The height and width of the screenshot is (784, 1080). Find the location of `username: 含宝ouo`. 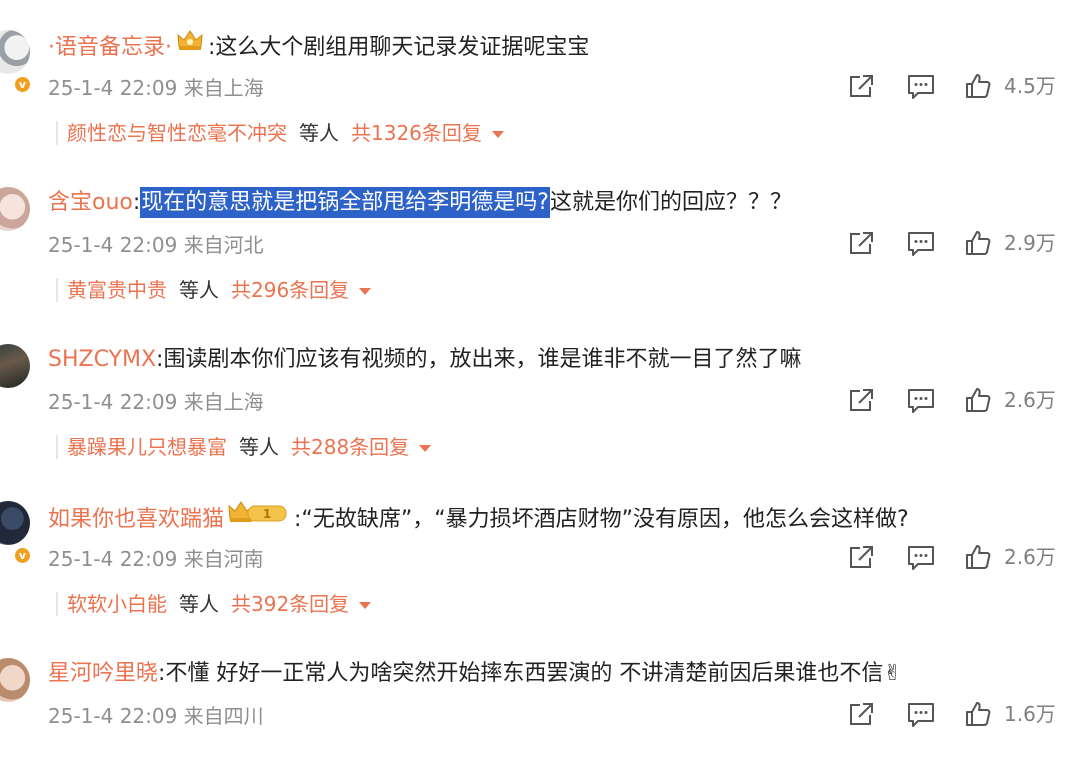

username: 含宝ouo is located at coordinates (90, 202).